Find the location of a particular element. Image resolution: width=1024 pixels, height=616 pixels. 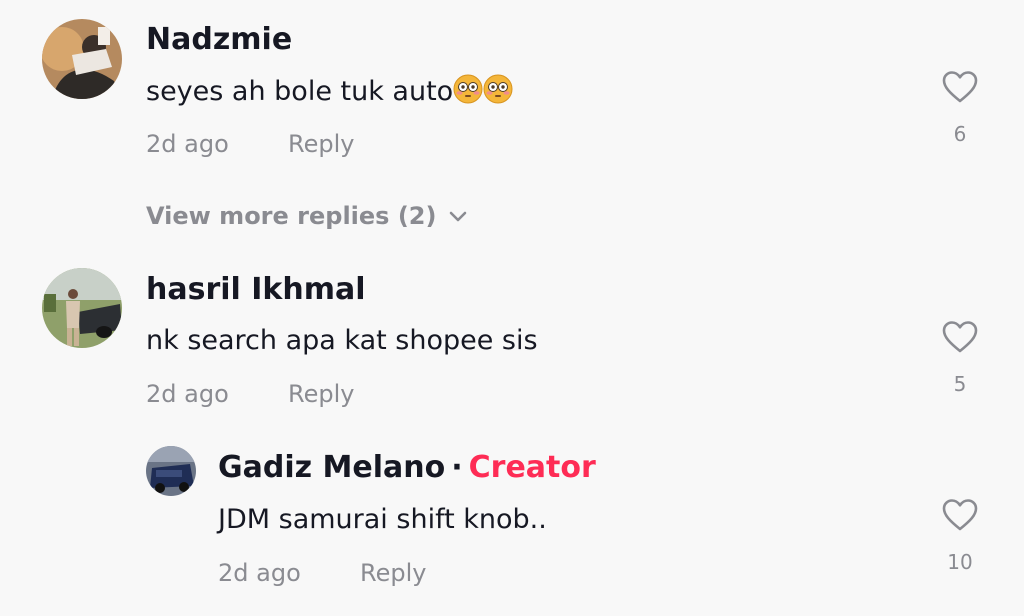

chevron-down-icon is located at coordinates (458, 216).